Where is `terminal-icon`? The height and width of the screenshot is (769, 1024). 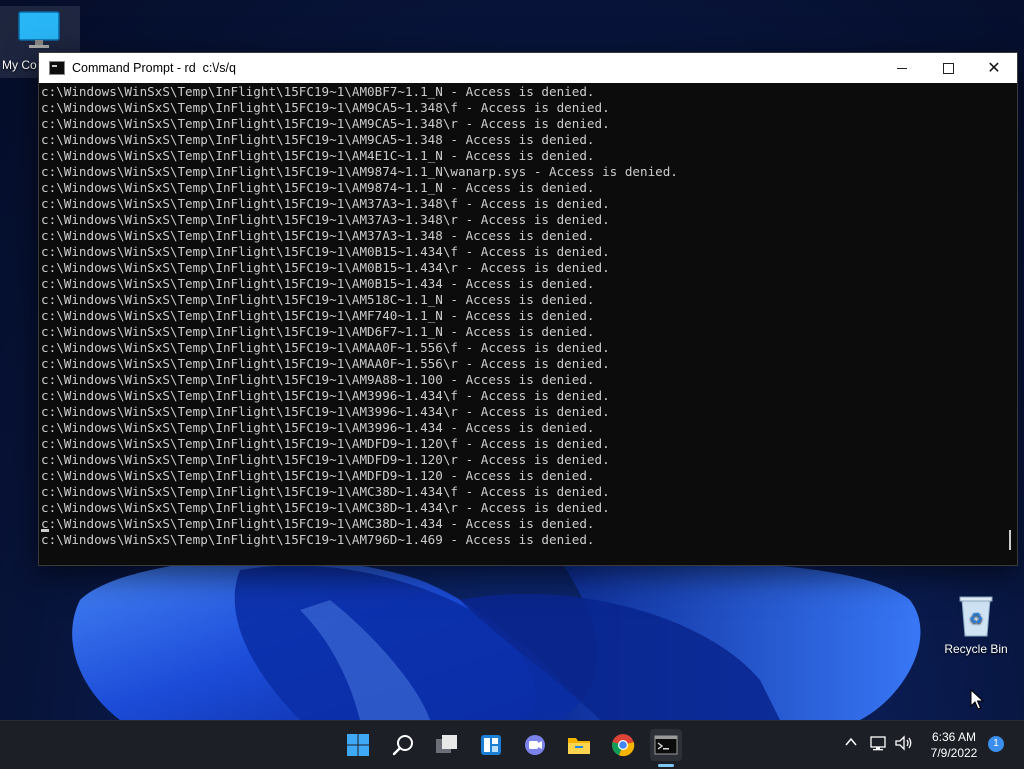 terminal-icon is located at coordinates (666, 745).